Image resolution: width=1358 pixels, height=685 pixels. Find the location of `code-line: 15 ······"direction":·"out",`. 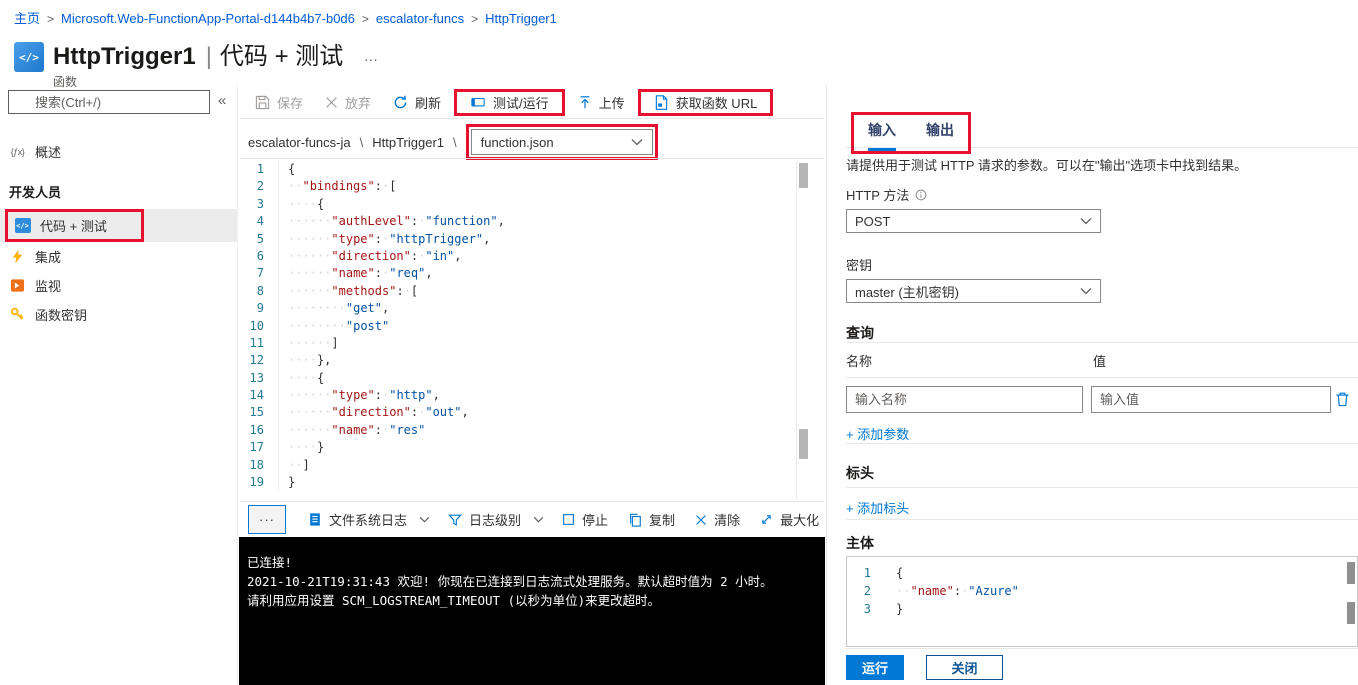

code-line: 15 ······"direction":·"out", is located at coordinates (521, 413).